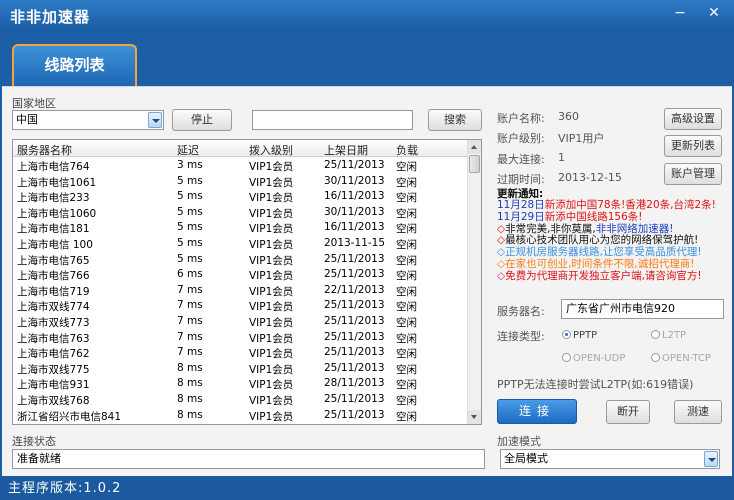  I want to click on radio-open-udp: OPEN-UDP, so click(593, 358).